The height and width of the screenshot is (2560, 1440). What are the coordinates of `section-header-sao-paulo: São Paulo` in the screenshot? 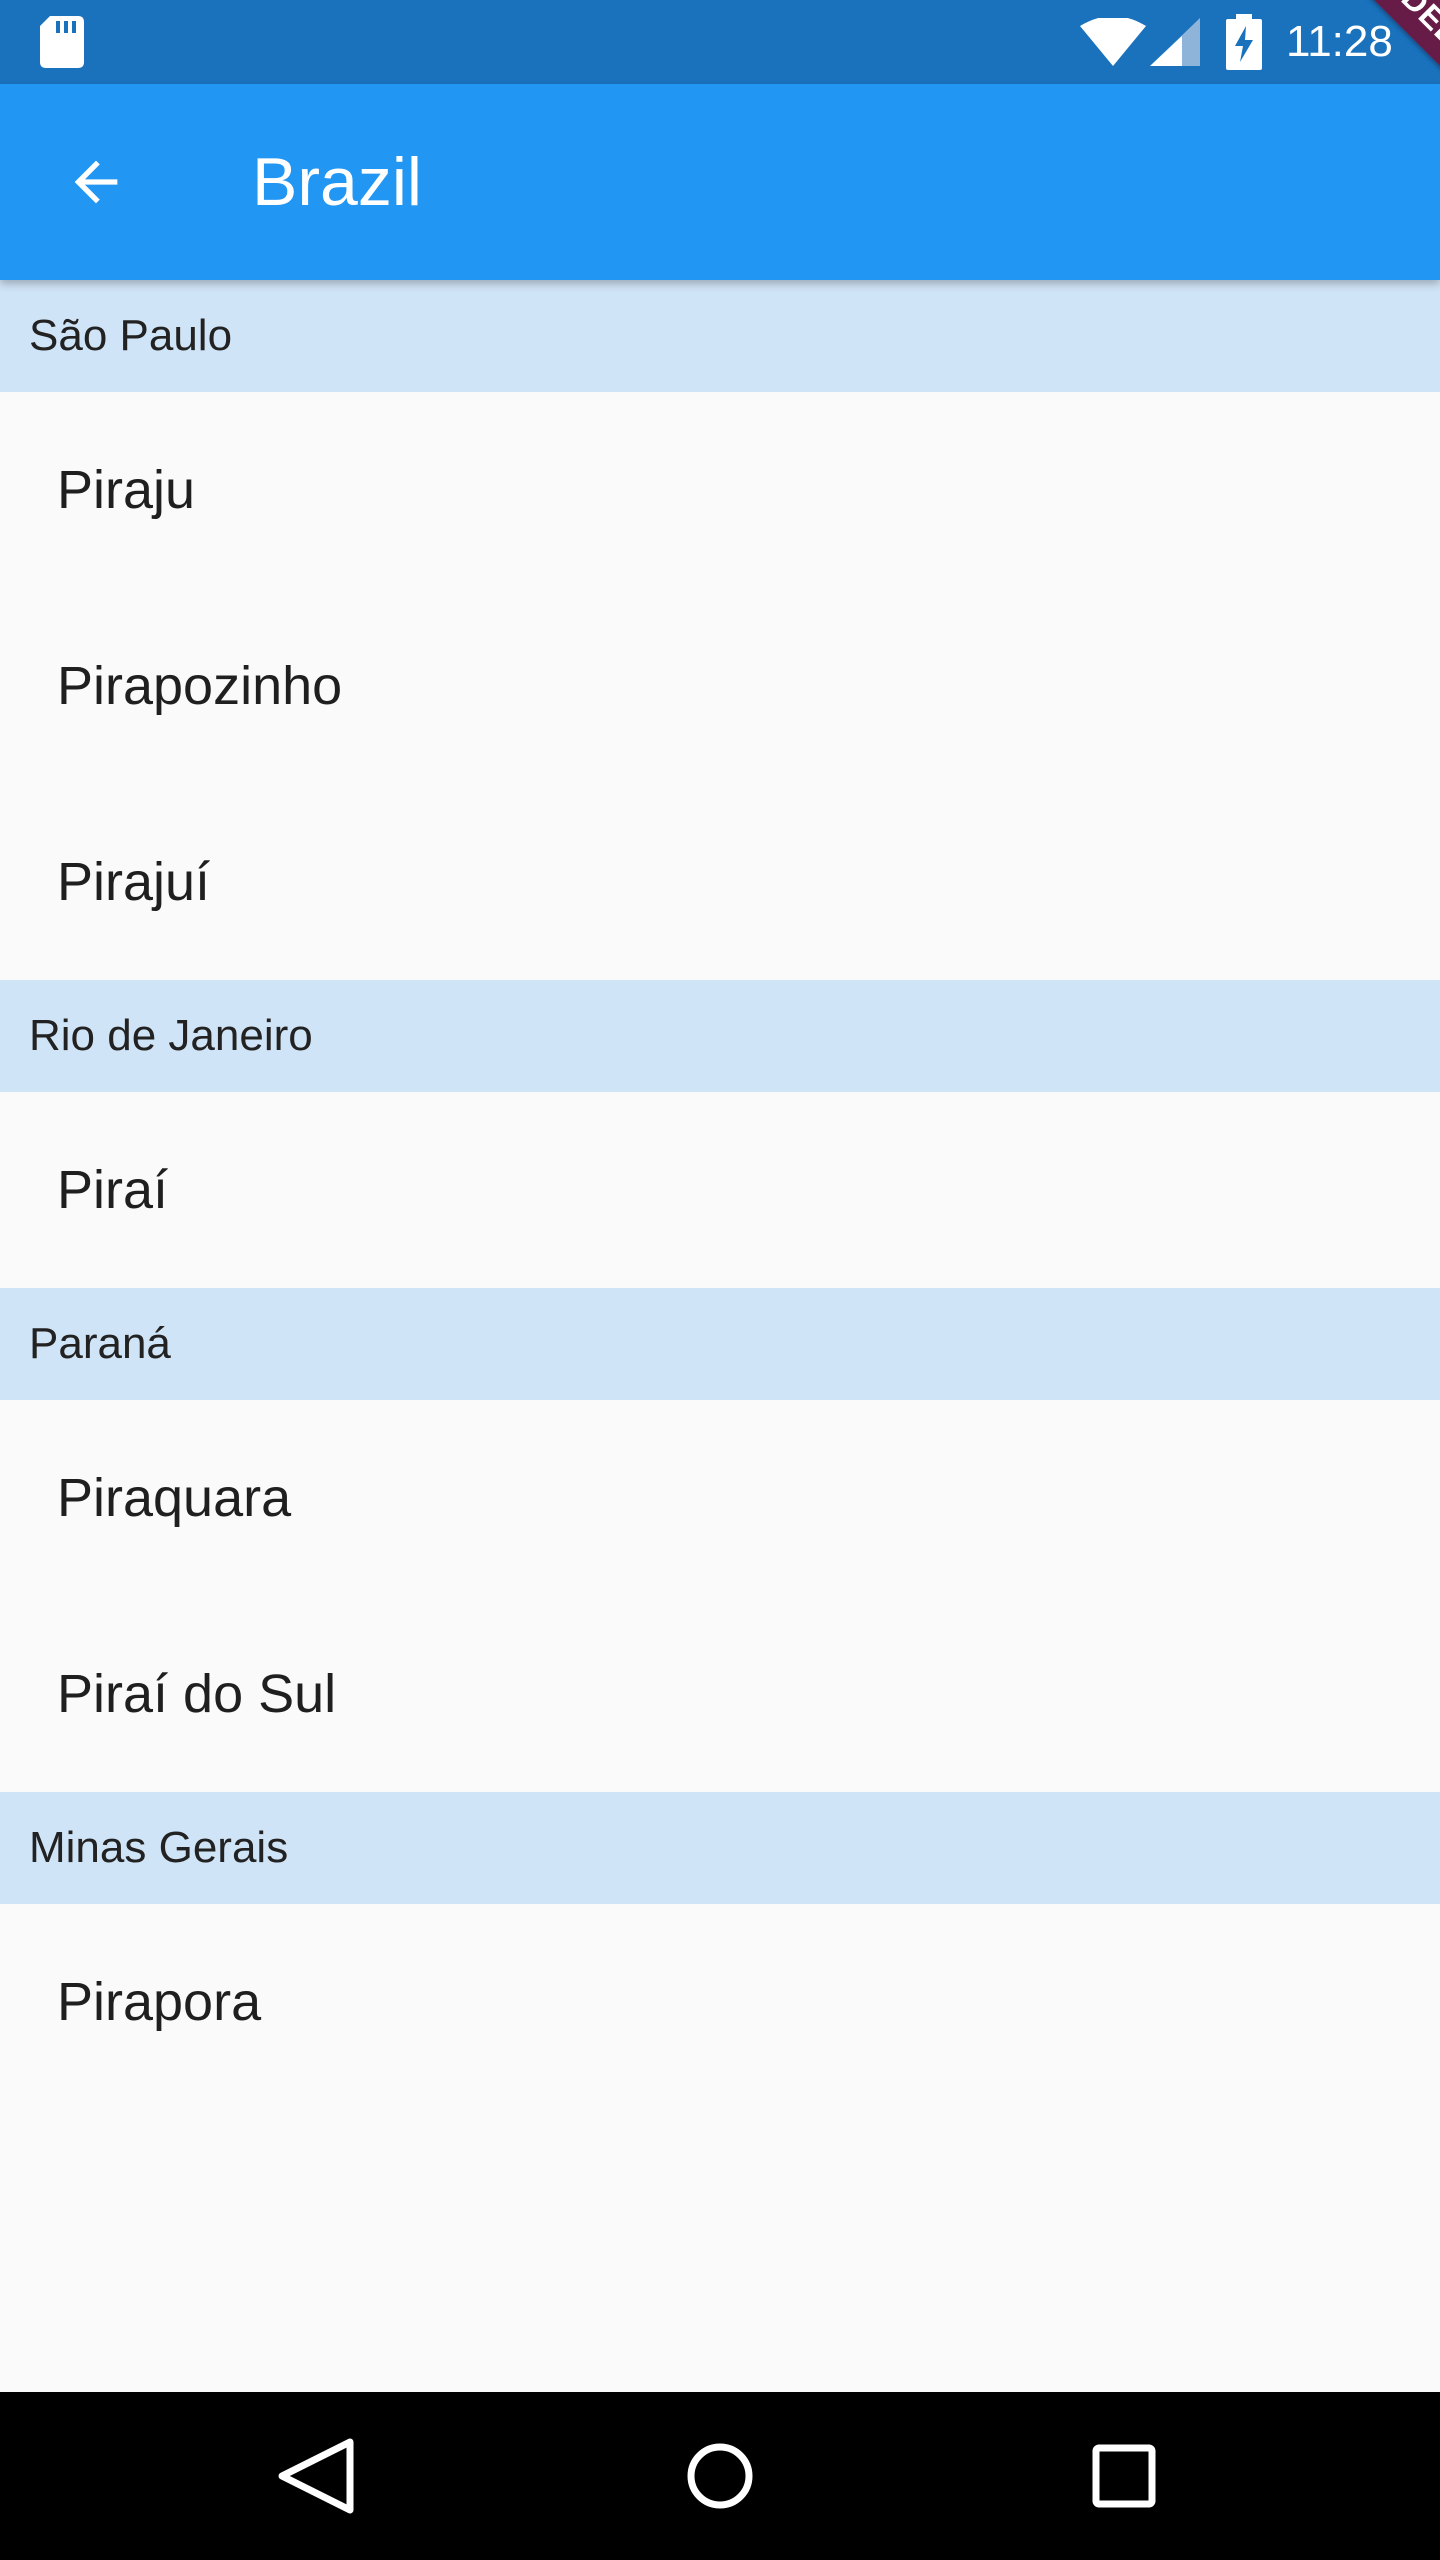 It's located at (720, 336).